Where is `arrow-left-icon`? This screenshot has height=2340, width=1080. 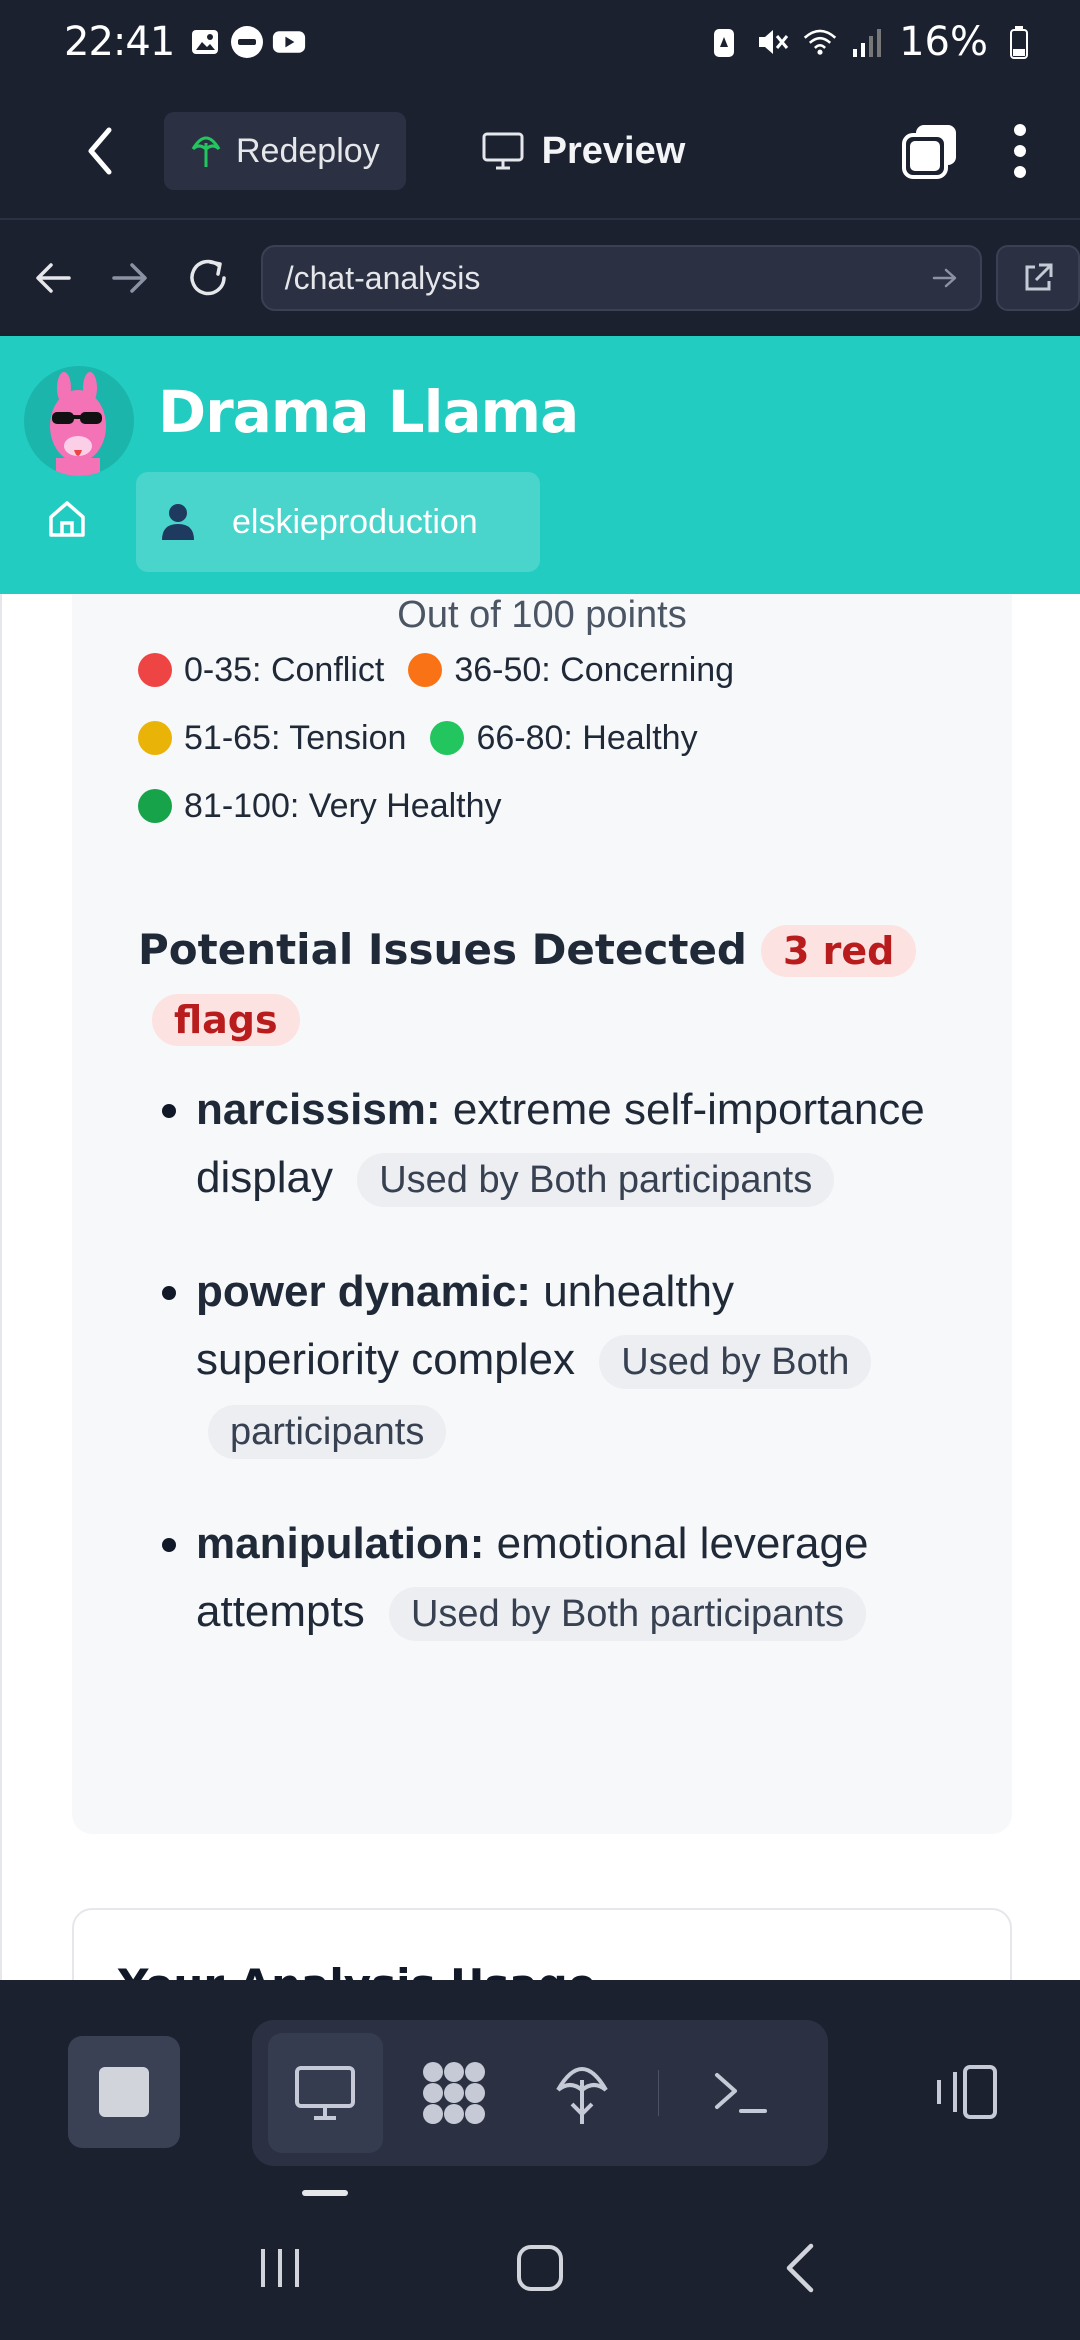 arrow-left-icon is located at coordinates (53, 278).